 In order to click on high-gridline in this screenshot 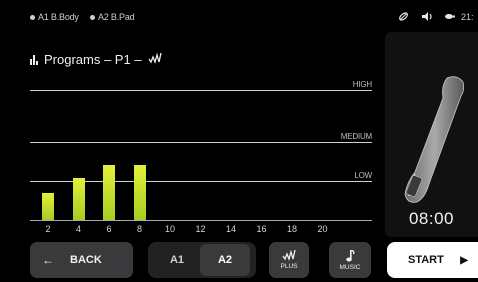, I will do `click(201, 90)`.